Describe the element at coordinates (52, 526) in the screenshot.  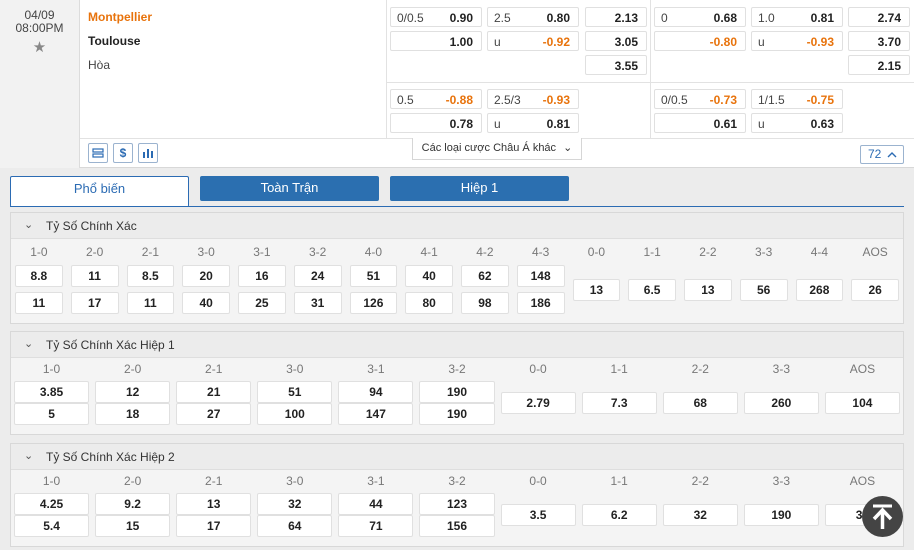
I see `score-odds: 5.4` at that location.